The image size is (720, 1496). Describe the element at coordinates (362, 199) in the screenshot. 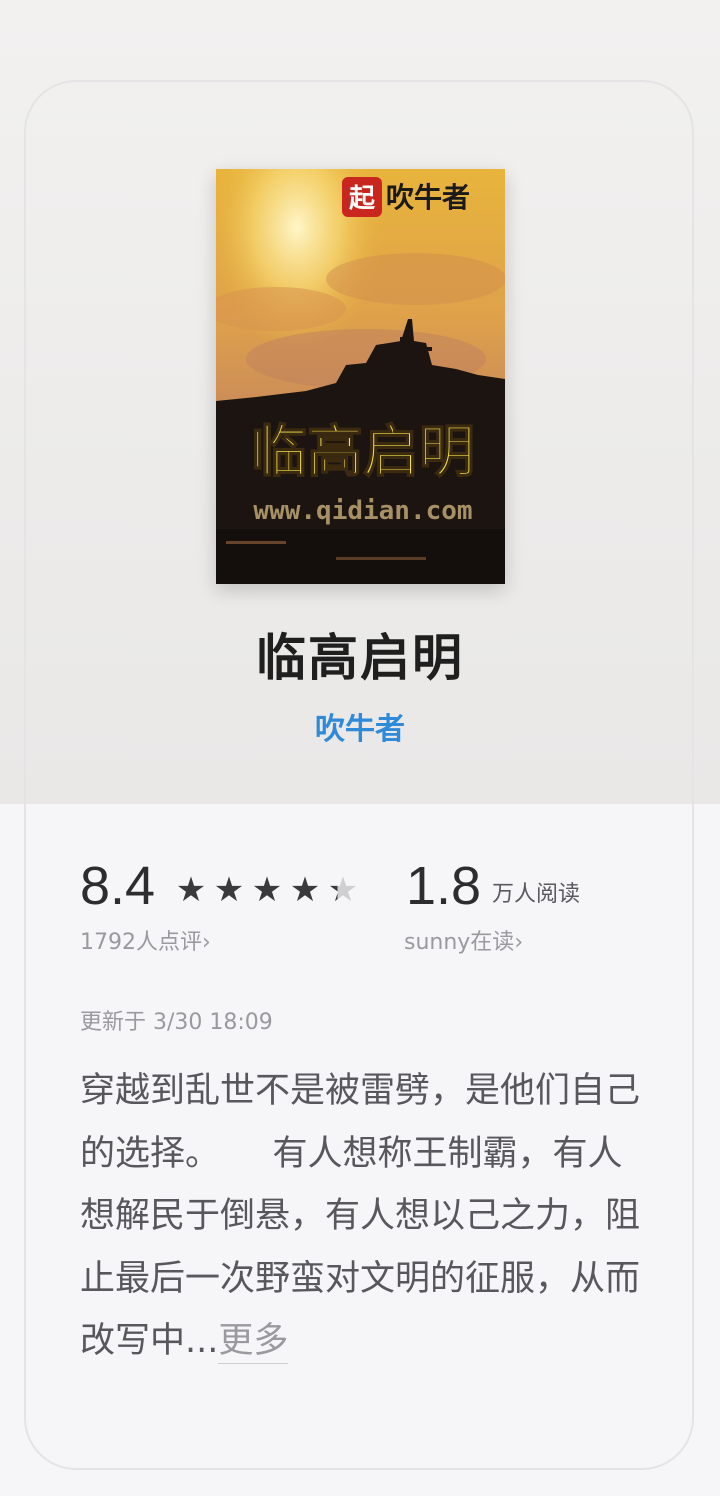

I see `cover-badge-char: 起` at that location.